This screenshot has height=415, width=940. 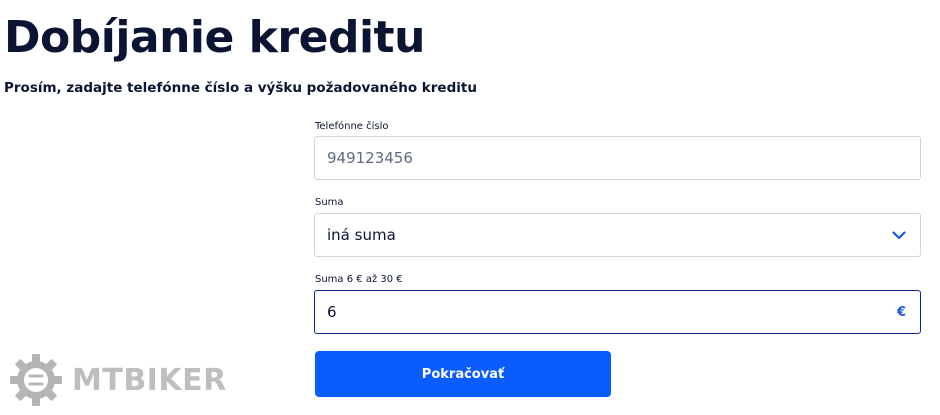 What do you see at coordinates (332, 312) in the screenshot?
I see `custom-amount-value: 6` at bounding box center [332, 312].